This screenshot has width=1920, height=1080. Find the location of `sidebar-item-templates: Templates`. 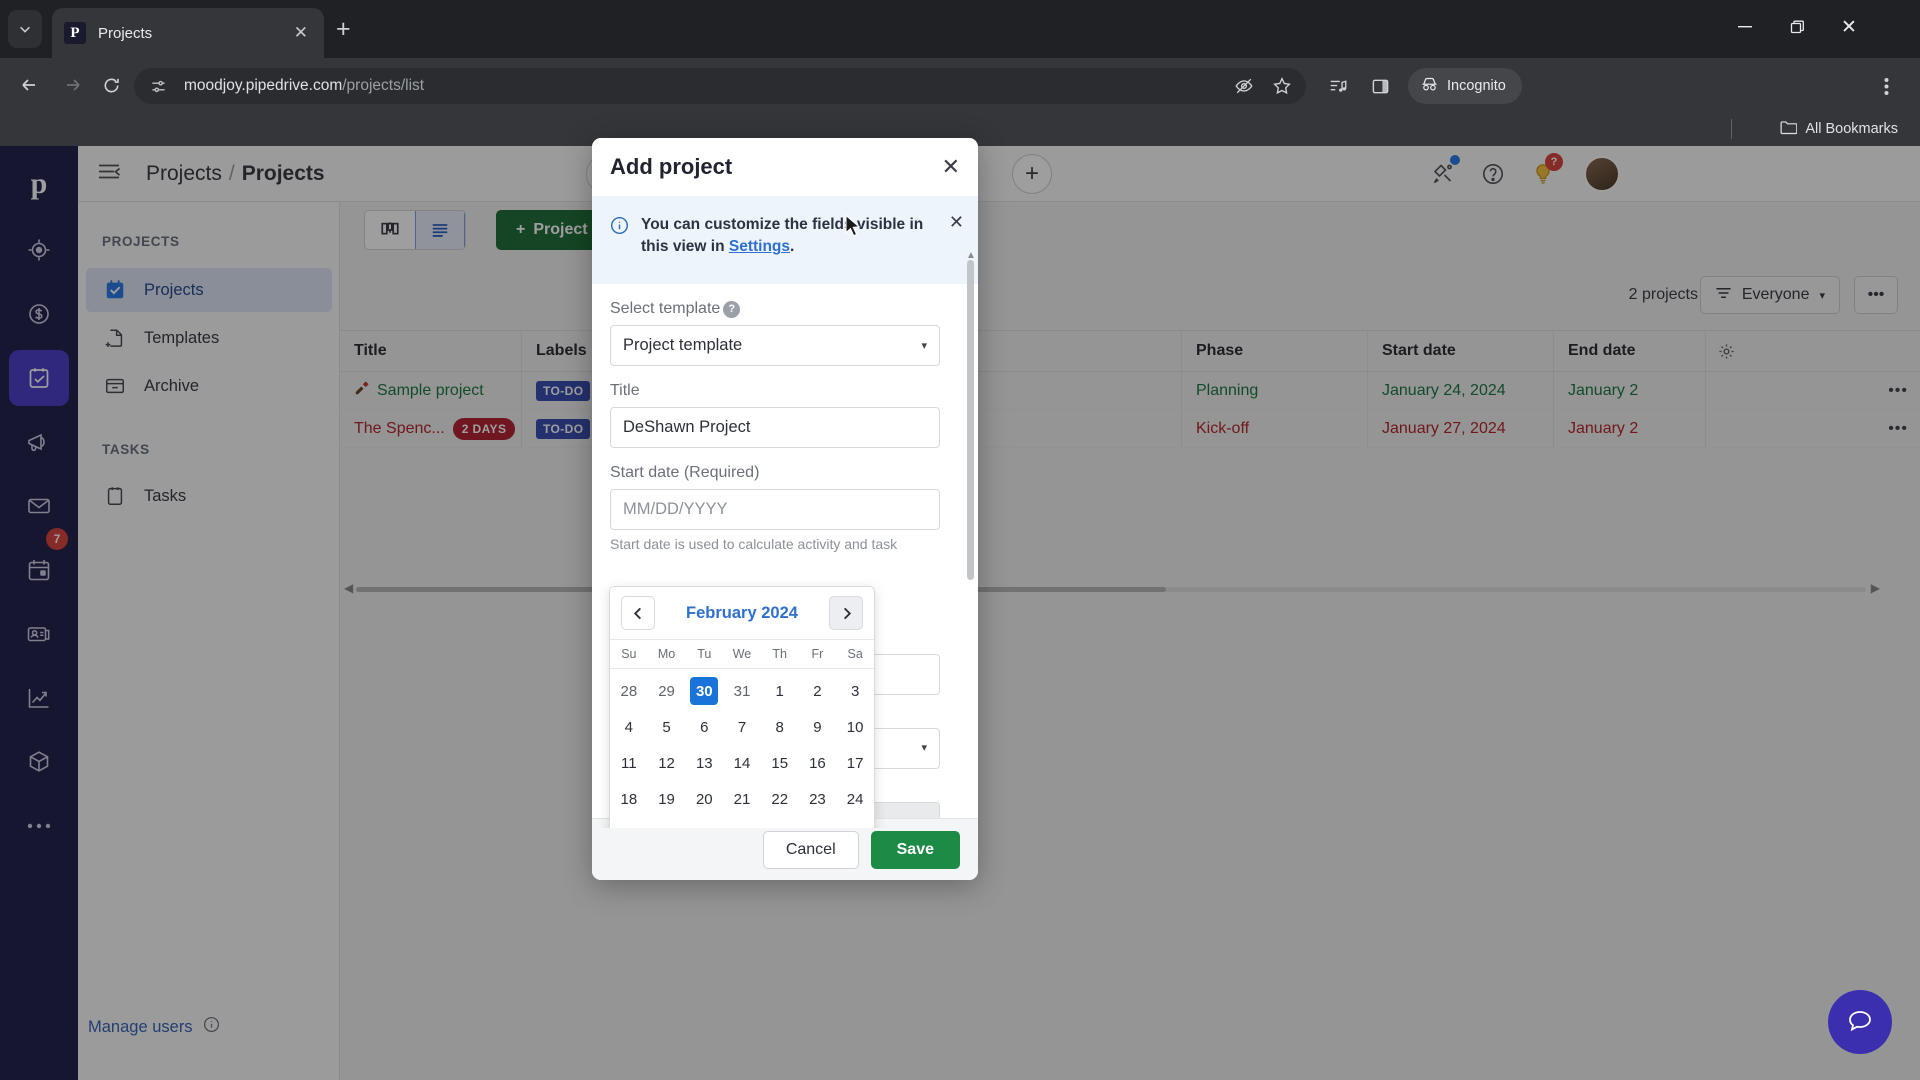

sidebar-item-templates: Templates is located at coordinates (209, 338).